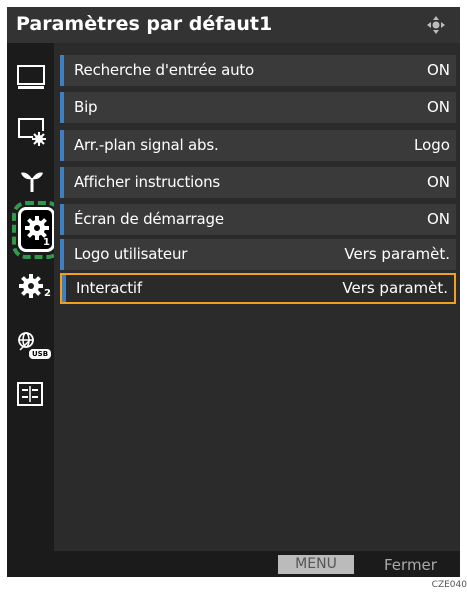 Image resolution: width=467 pixels, height=594 pixels. Describe the element at coordinates (258, 107) in the screenshot. I see `menu-item-beep: Bip ON` at that location.